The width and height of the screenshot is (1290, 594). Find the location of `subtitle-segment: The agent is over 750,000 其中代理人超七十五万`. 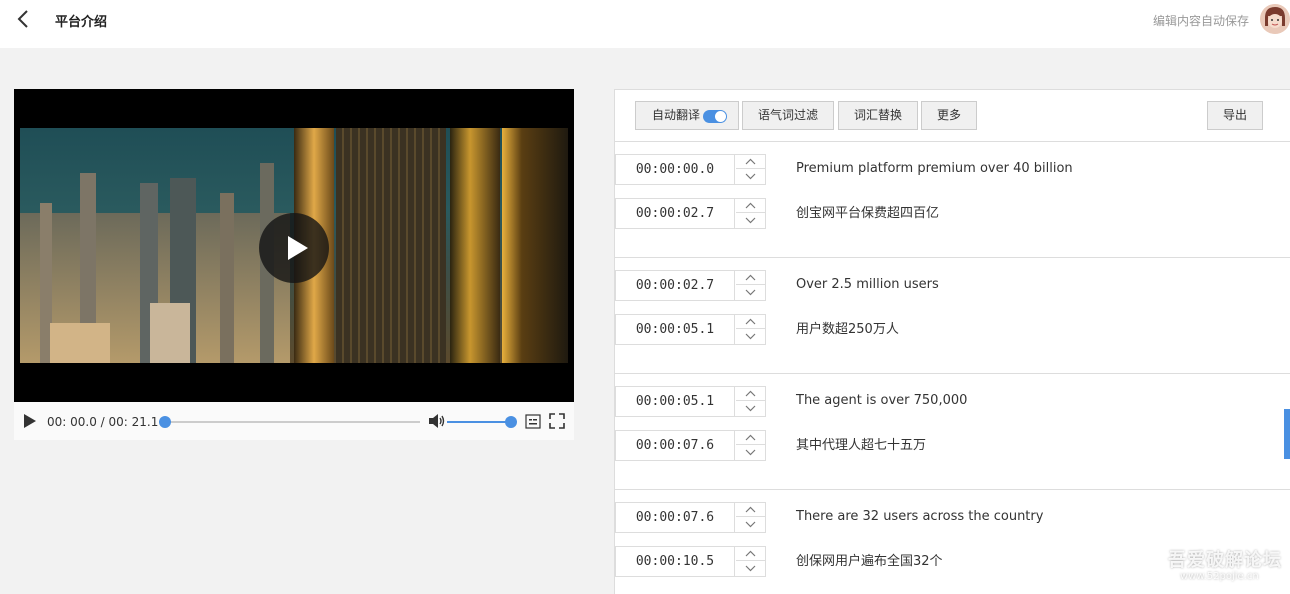

subtitle-segment: The agent is over 750,000 其中代理人超七十五万 is located at coordinates (952, 432).